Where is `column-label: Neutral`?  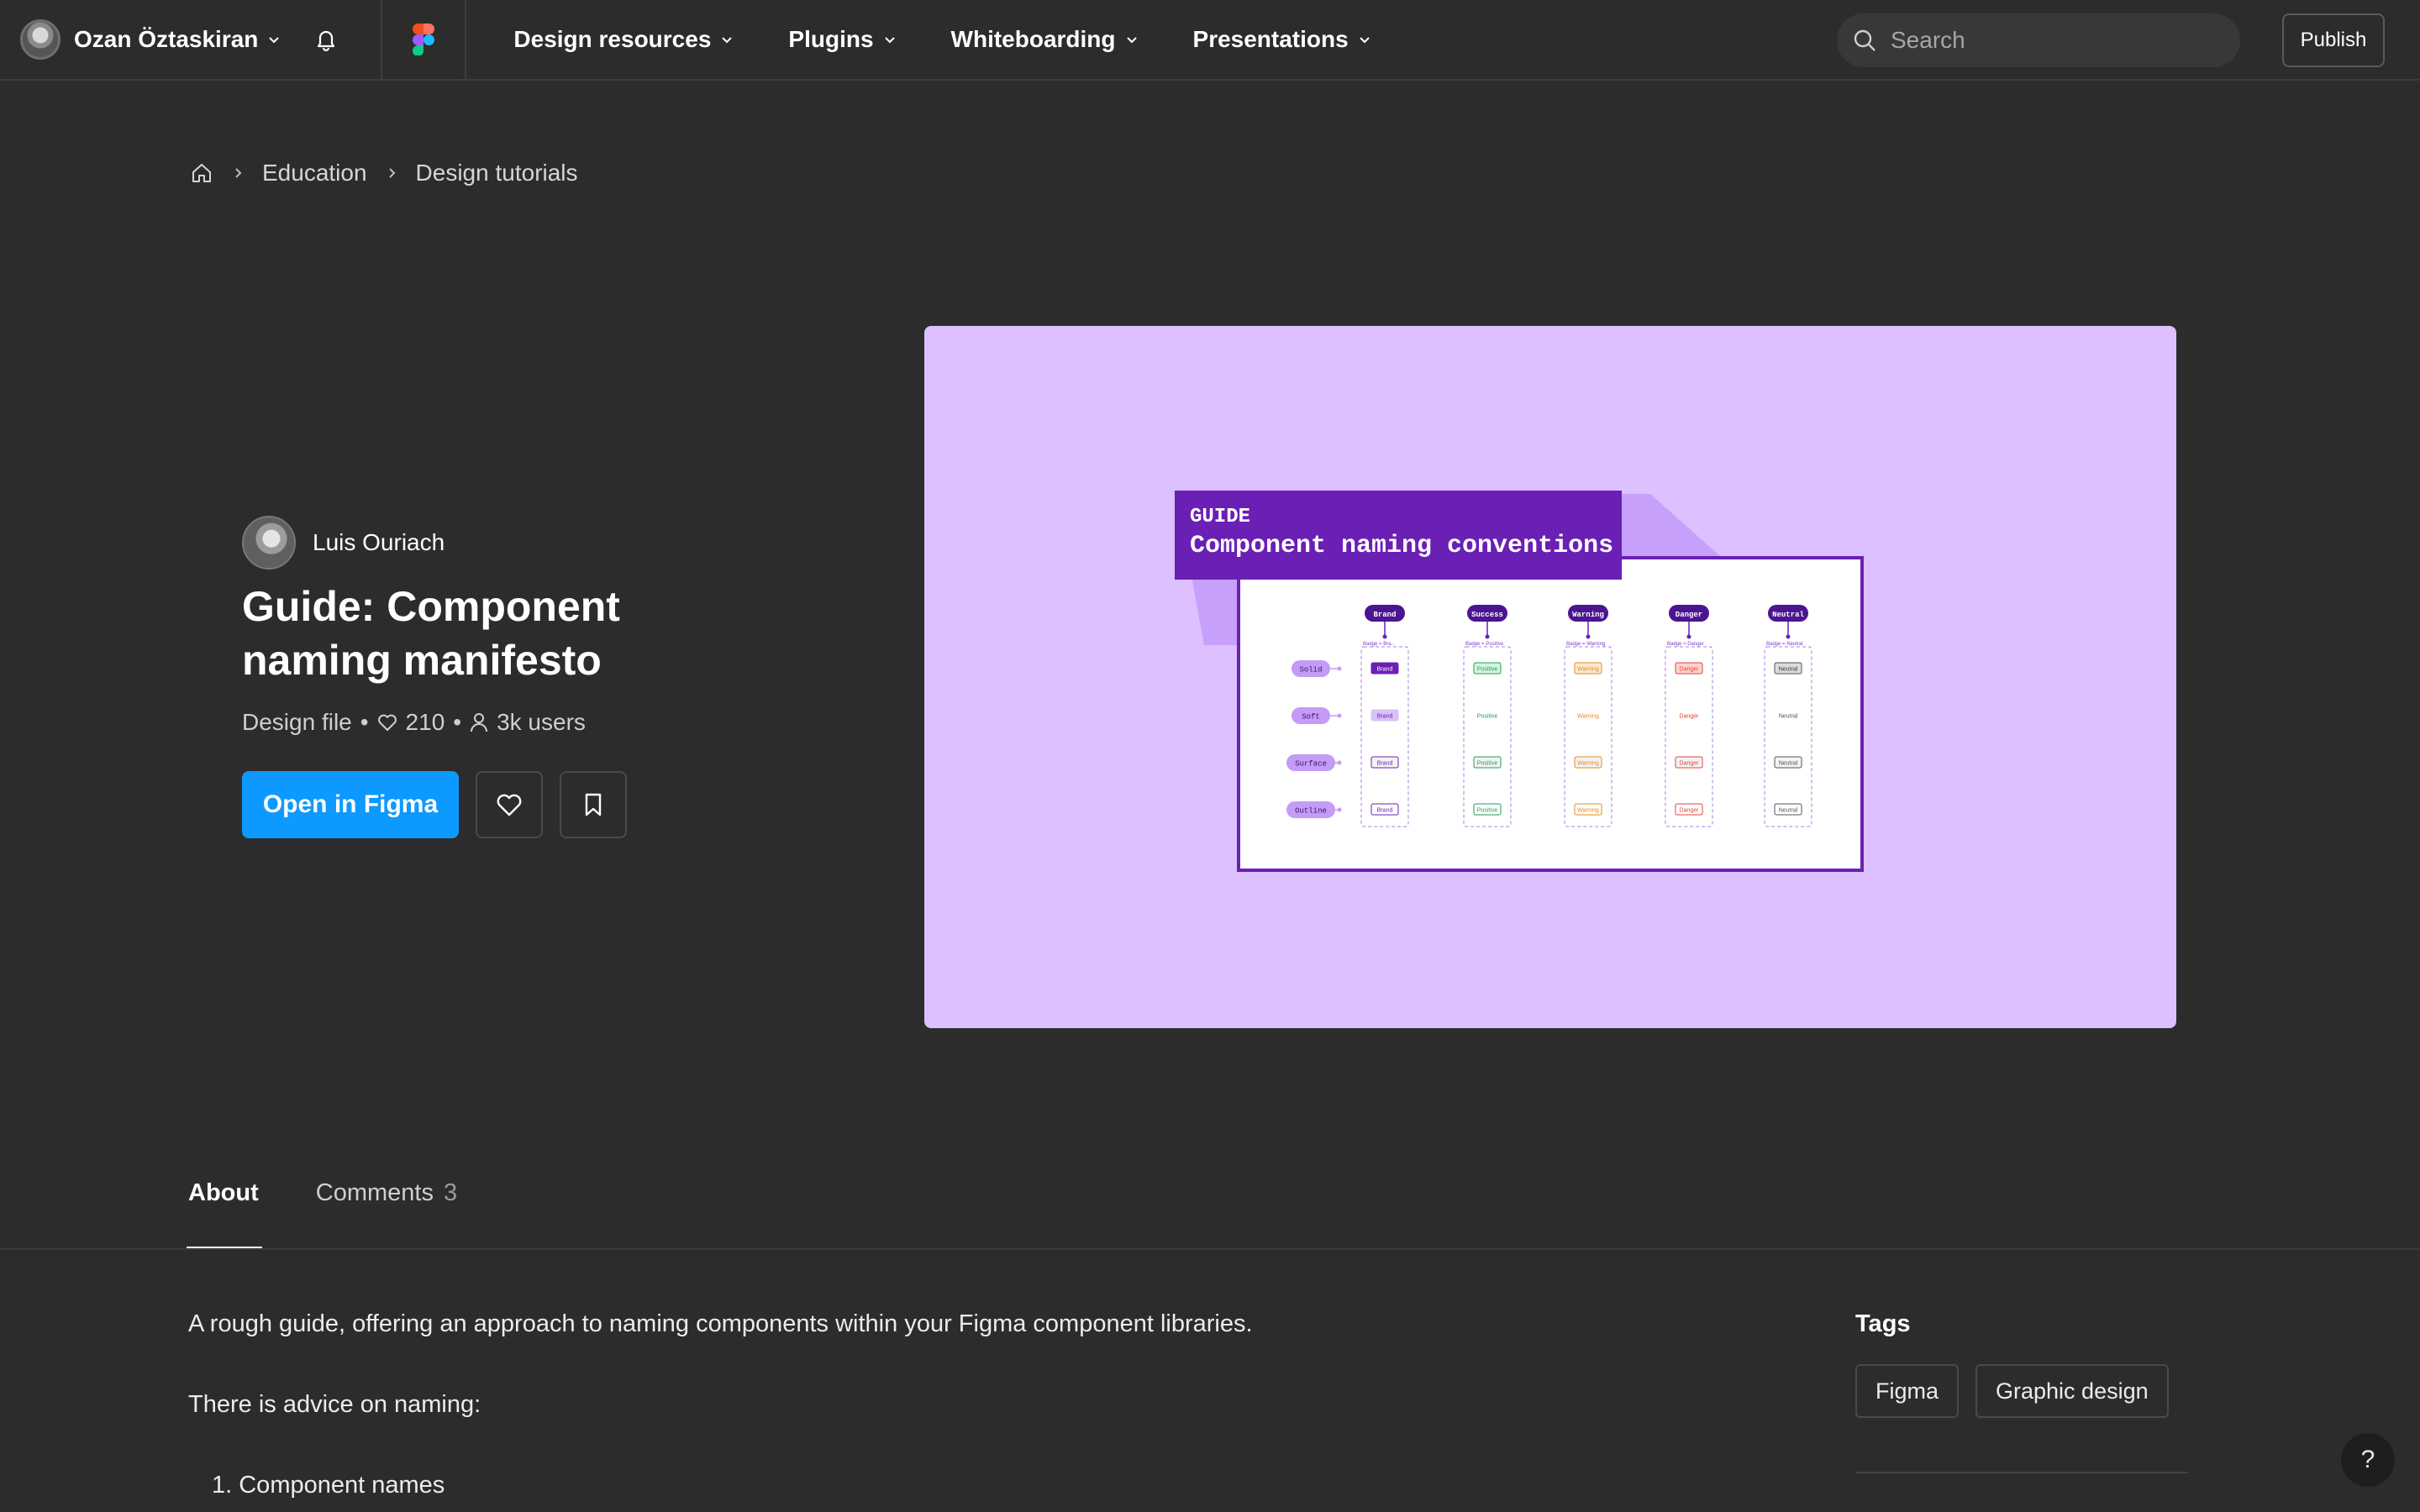 column-label: Neutral is located at coordinates (1788, 615).